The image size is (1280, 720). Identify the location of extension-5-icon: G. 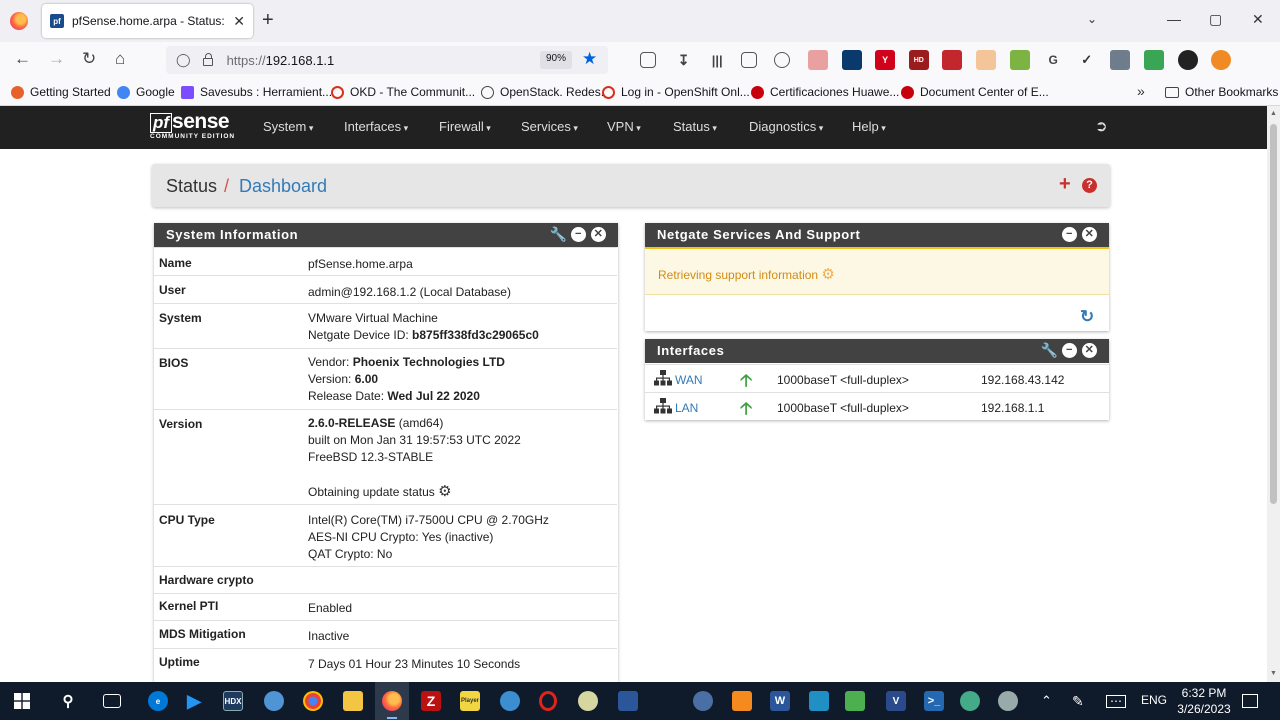
(1053, 60).